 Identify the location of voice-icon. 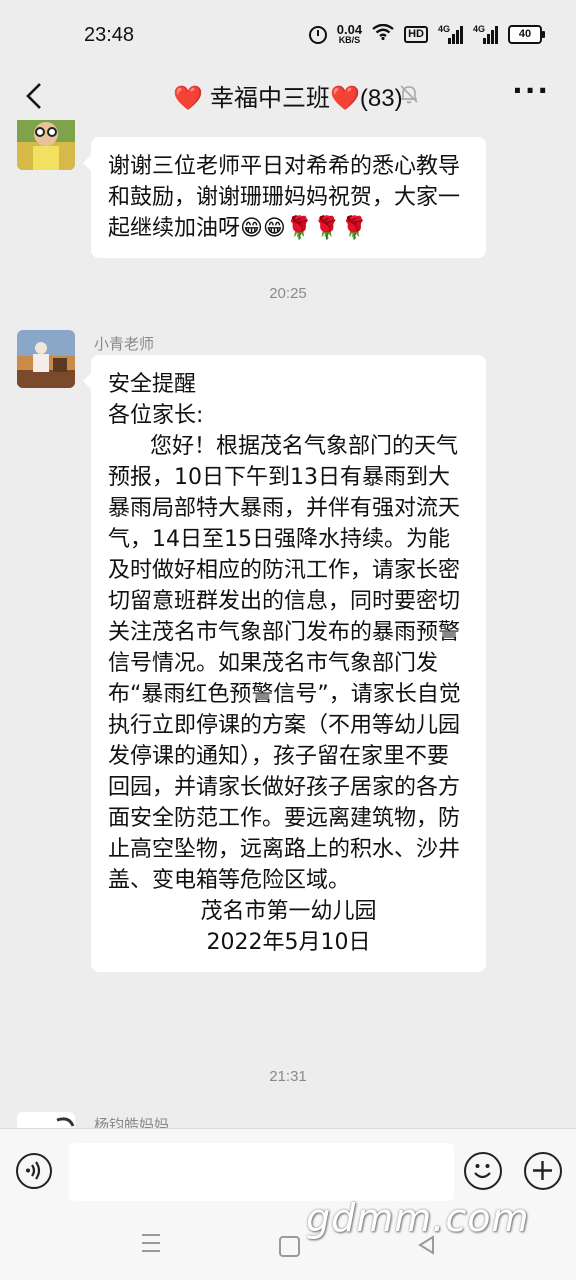
(33, 1170).